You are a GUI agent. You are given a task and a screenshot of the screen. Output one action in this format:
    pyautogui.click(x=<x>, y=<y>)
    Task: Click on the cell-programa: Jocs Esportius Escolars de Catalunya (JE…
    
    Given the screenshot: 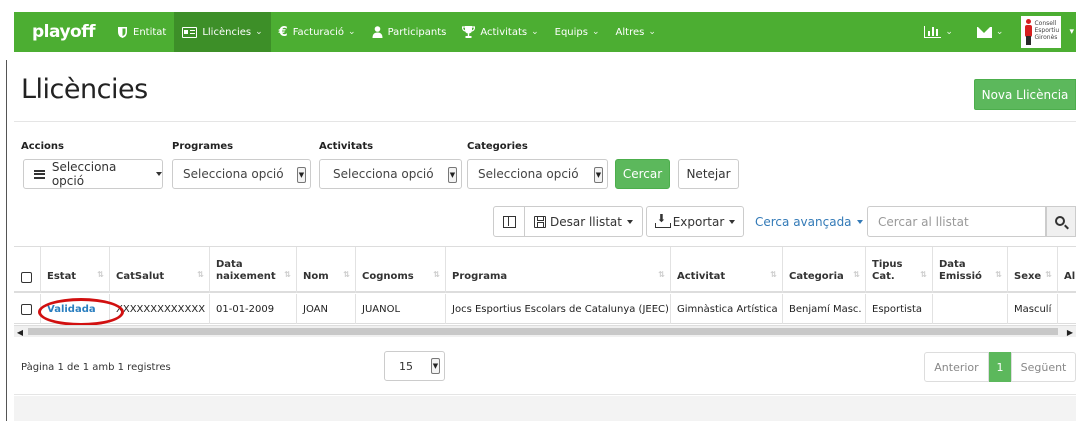 What is the action you would take?
    pyautogui.click(x=558, y=309)
    